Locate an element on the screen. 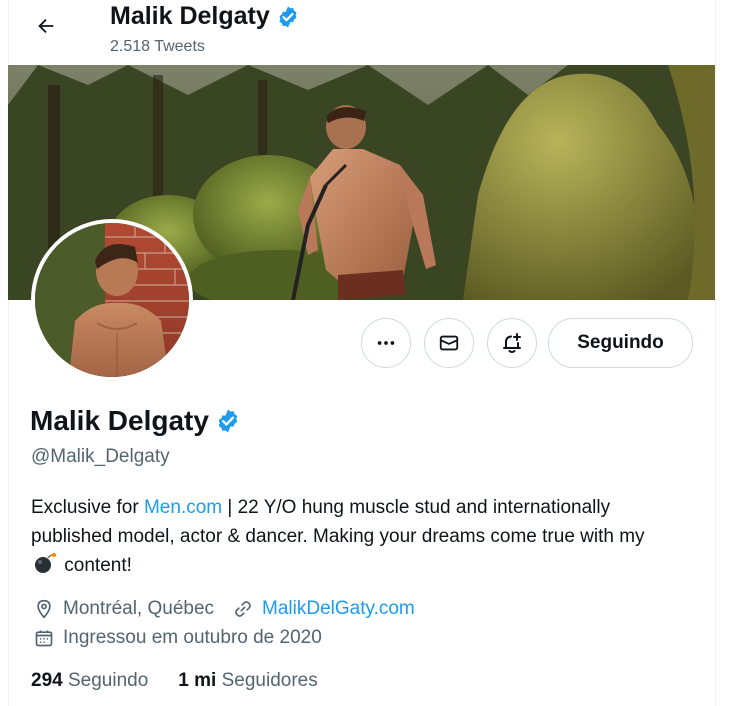  following-stat: 294 Seguindo is located at coordinates (89, 681).